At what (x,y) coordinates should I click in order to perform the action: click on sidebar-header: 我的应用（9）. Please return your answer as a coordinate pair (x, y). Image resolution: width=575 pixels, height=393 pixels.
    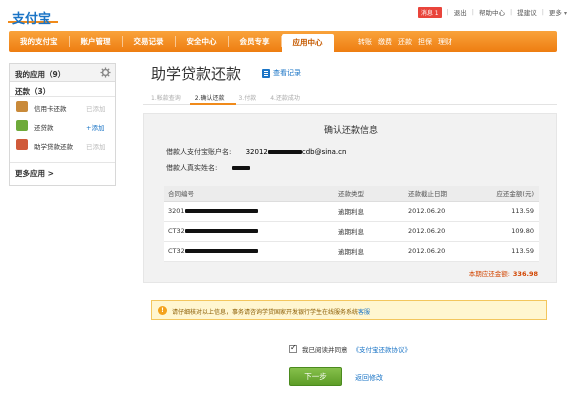
    Looking at the image, I should click on (62, 73).